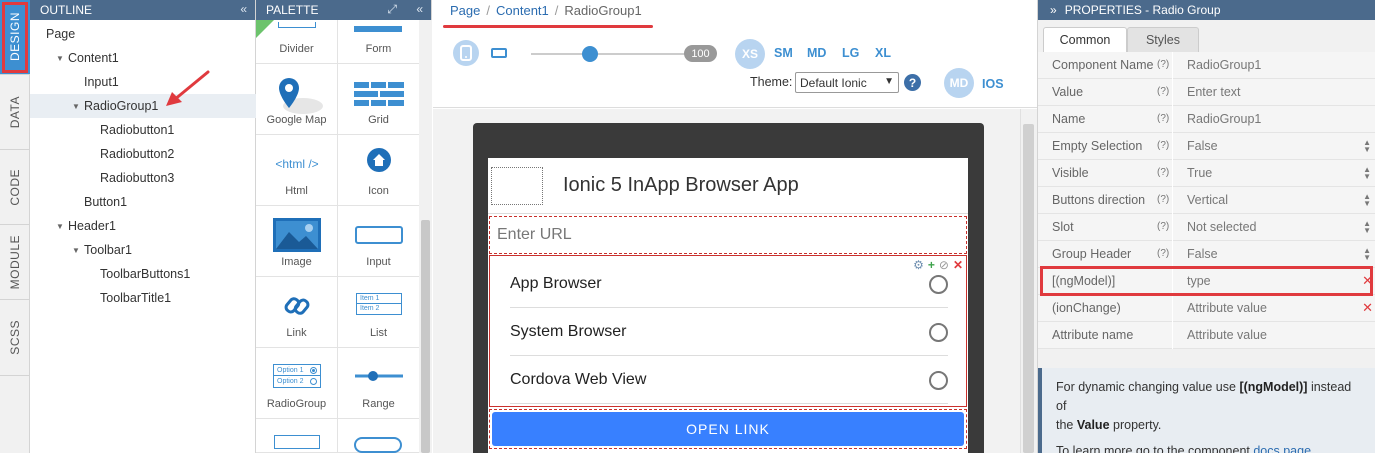 This screenshot has width=1375, height=453. Describe the element at coordinates (1214, 92) in the screenshot. I see `property-value: Enter text` at that location.